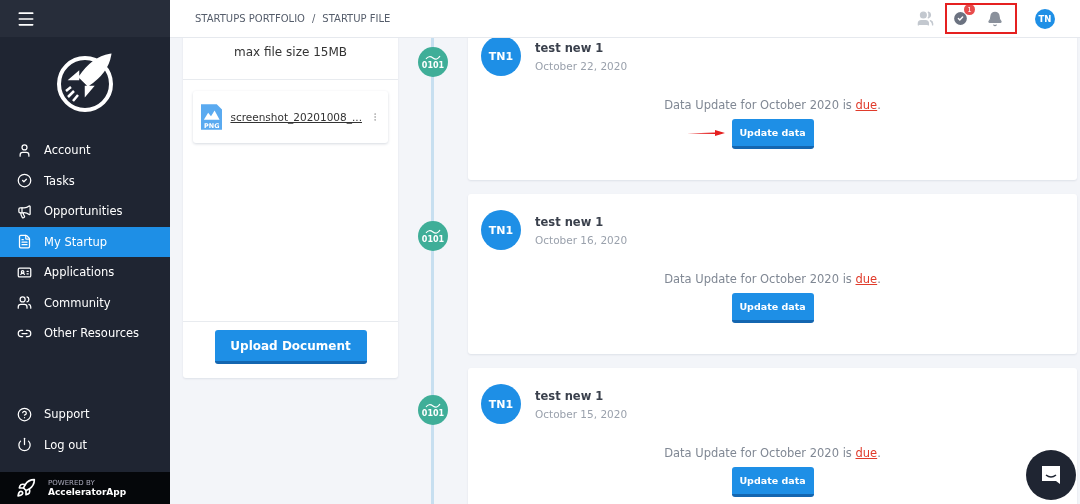 The height and width of the screenshot is (504, 1080). I want to click on chat-icon, so click(1051, 475).